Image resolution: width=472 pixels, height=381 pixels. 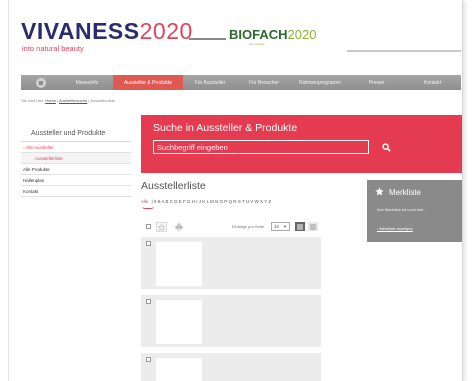 I want to click on list-view-icon, so click(x=300, y=226).